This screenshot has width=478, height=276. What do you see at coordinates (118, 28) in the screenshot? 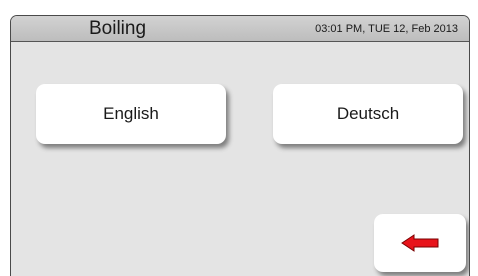
I see `page-title: Boiling` at bounding box center [118, 28].